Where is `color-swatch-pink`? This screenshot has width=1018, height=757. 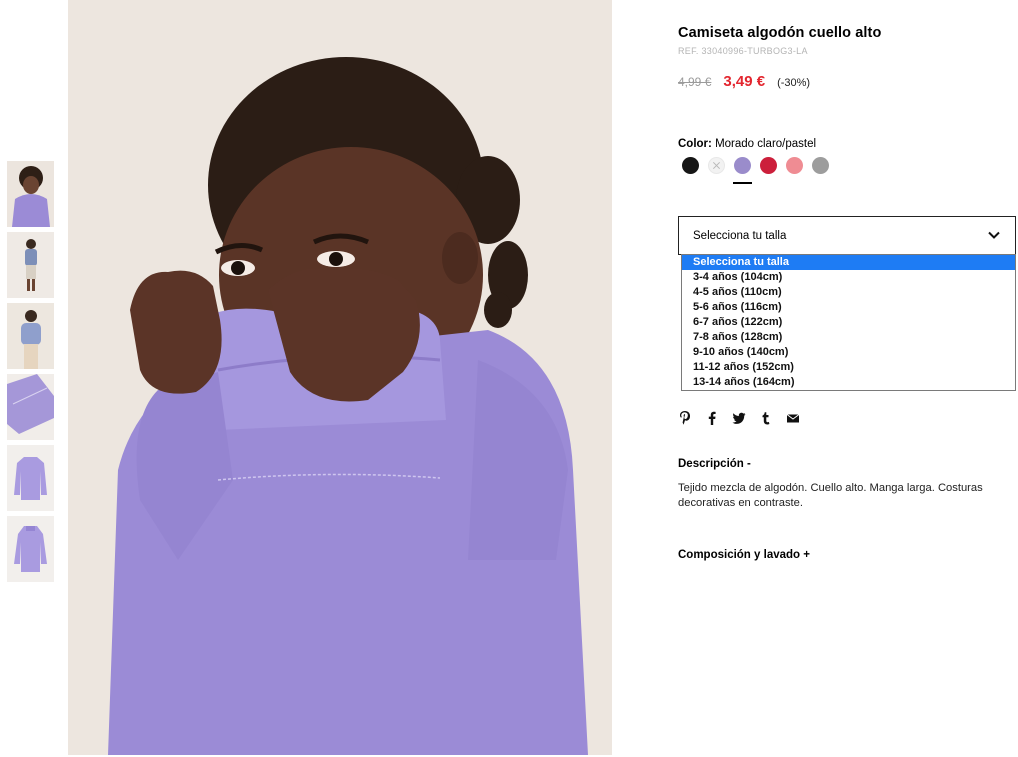 color-swatch-pink is located at coordinates (794, 165).